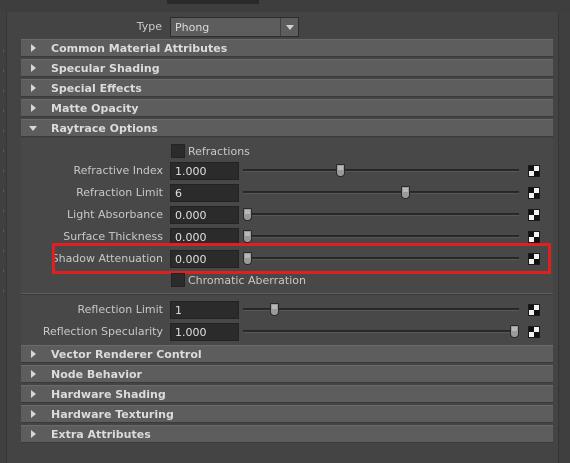  I want to click on section-special-effects: Special Effects, so click(287, 88).